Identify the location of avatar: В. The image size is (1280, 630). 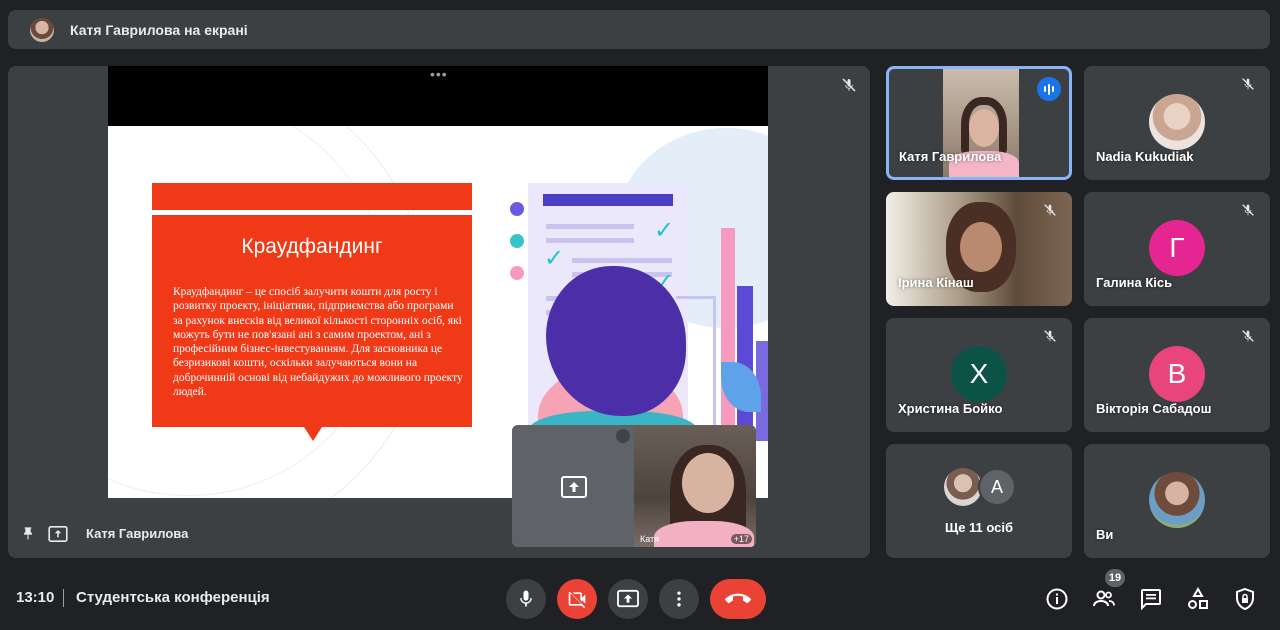
(1177, 374).